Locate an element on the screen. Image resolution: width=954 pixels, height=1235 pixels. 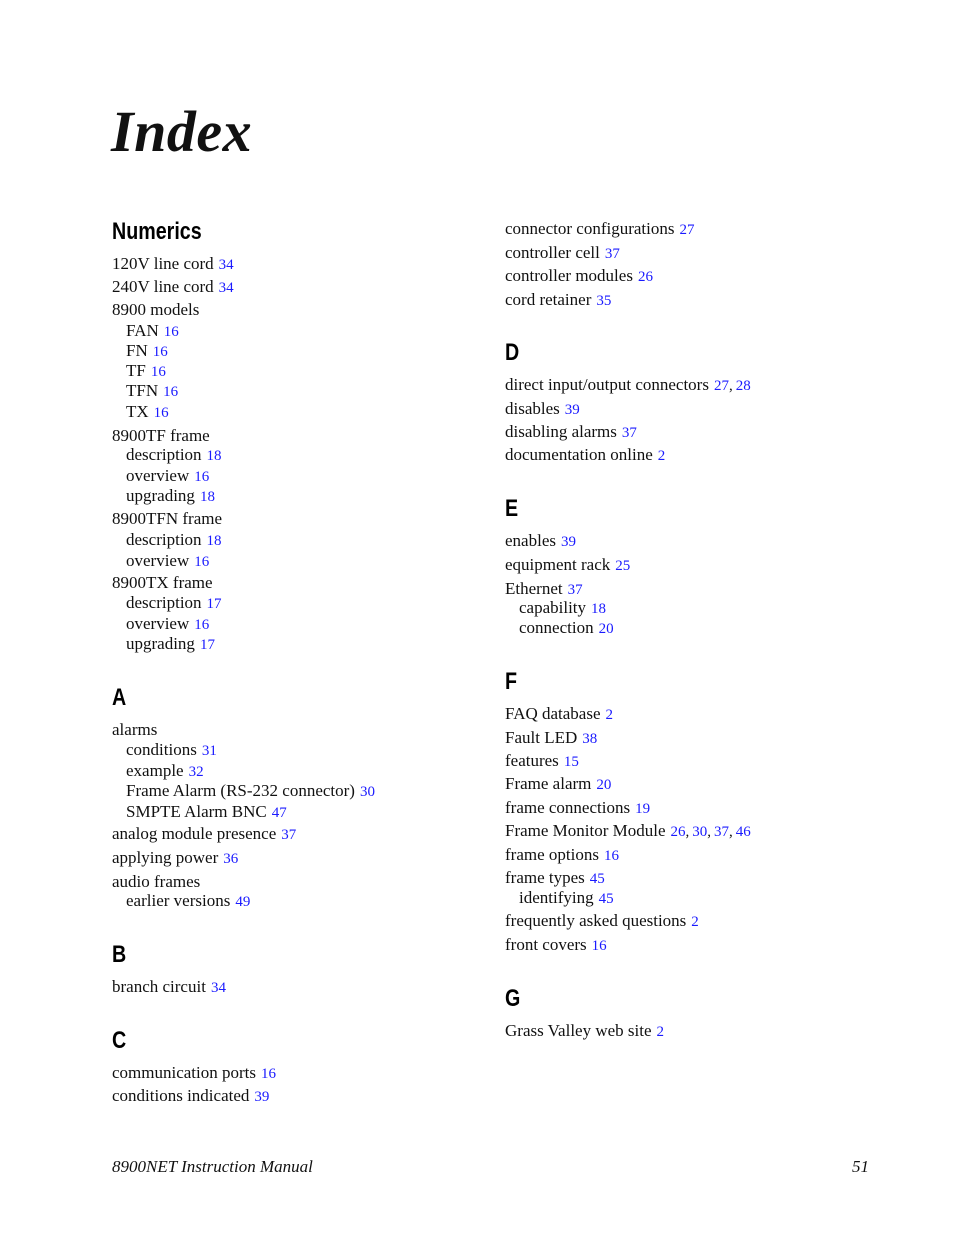
index-entry: controller modules 26 is located at coordinates (579, 276).